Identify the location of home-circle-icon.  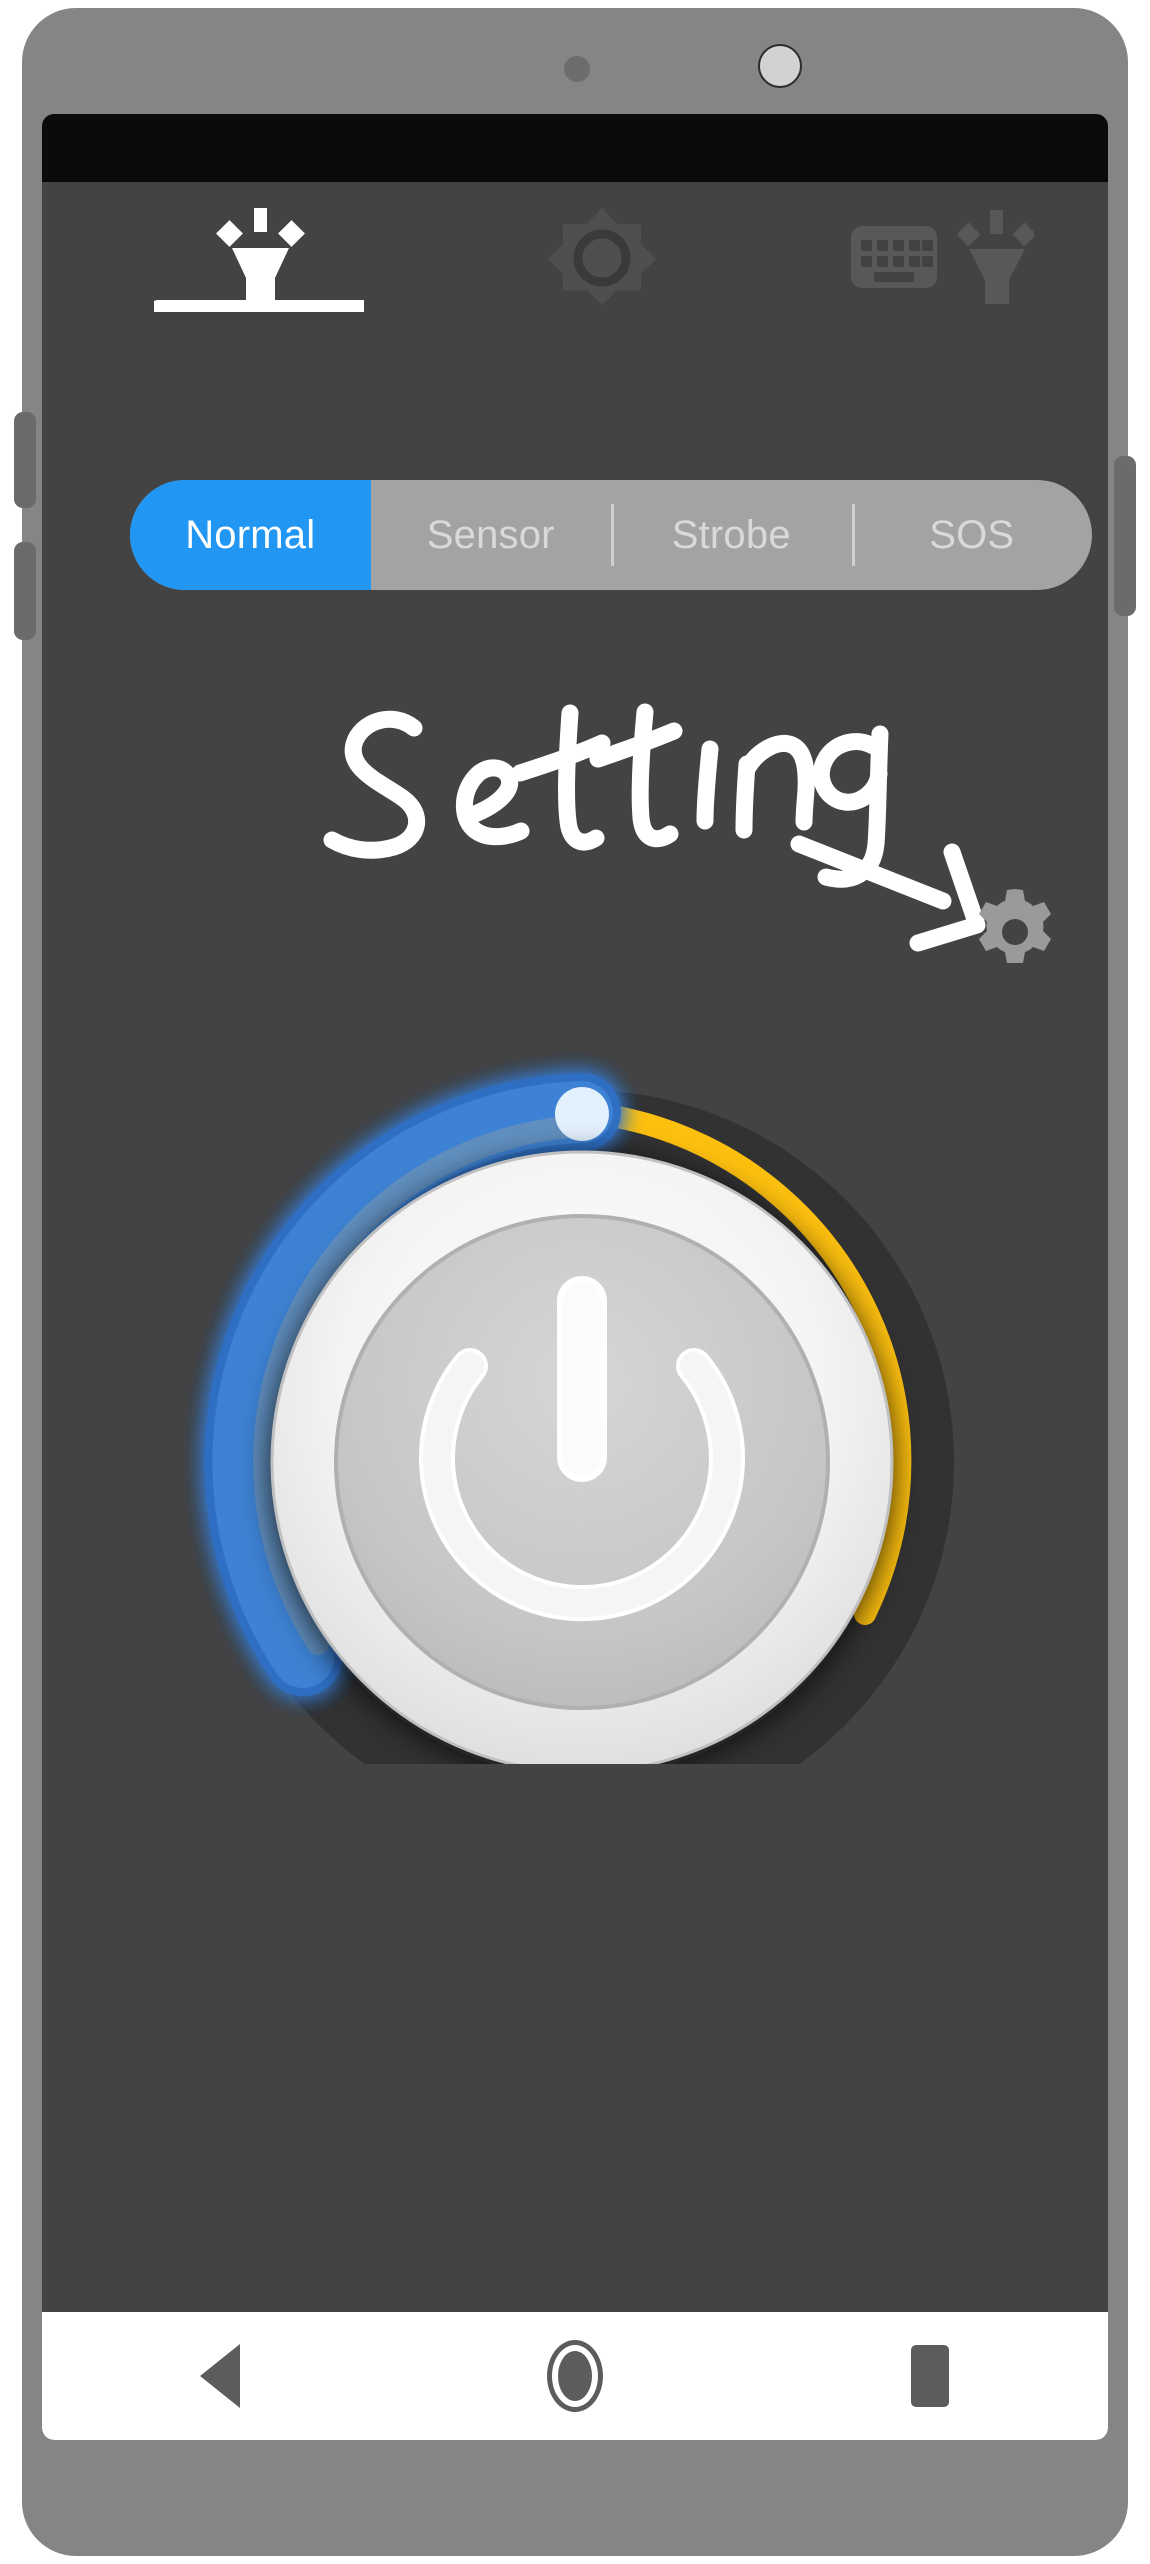
(574, 2376).